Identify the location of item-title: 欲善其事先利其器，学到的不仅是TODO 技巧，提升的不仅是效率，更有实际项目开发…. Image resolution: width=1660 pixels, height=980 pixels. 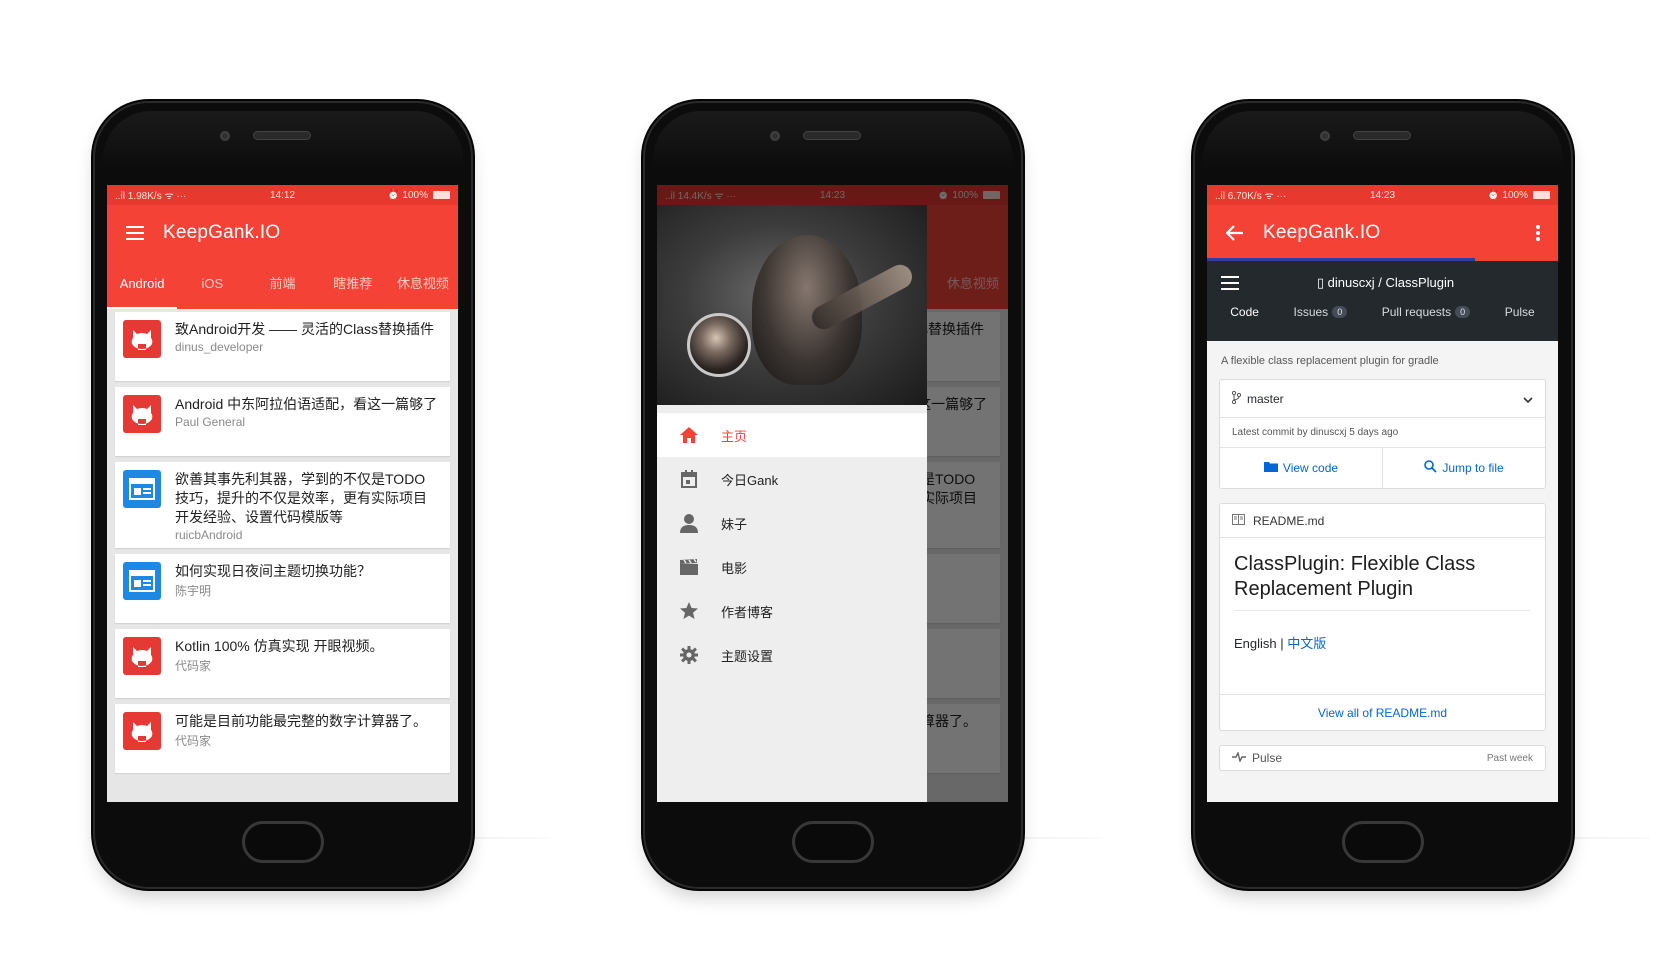
(301, 498).